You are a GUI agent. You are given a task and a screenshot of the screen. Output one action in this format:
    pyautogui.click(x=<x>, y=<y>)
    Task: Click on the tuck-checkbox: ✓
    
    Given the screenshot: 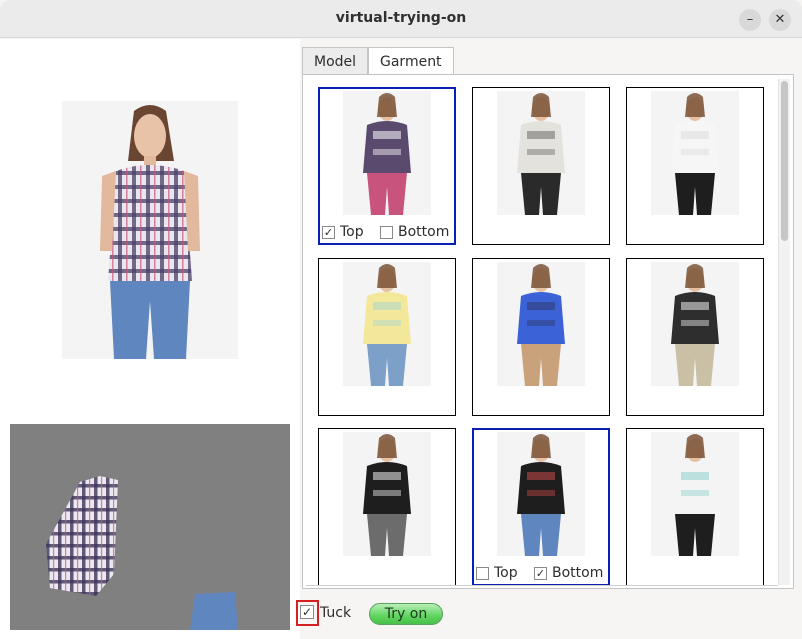 What is the action you would take?
    pyautogui.click(x=307, y=612)
    